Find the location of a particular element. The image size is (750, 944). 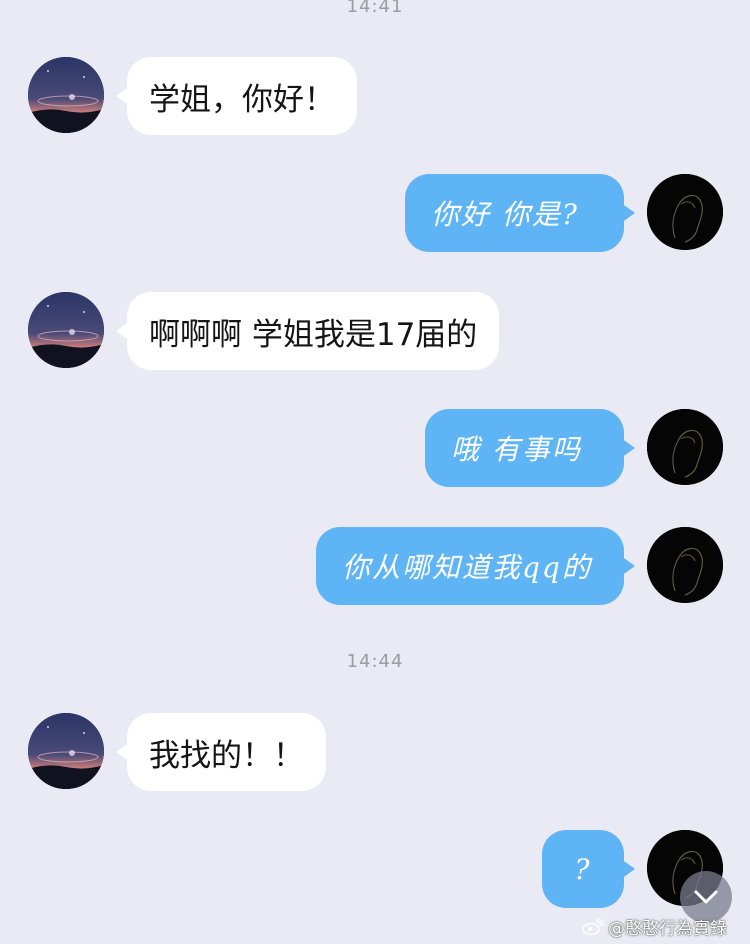

incoming-message-bubble: 我找的！！ is located at coordinates (221, 752).